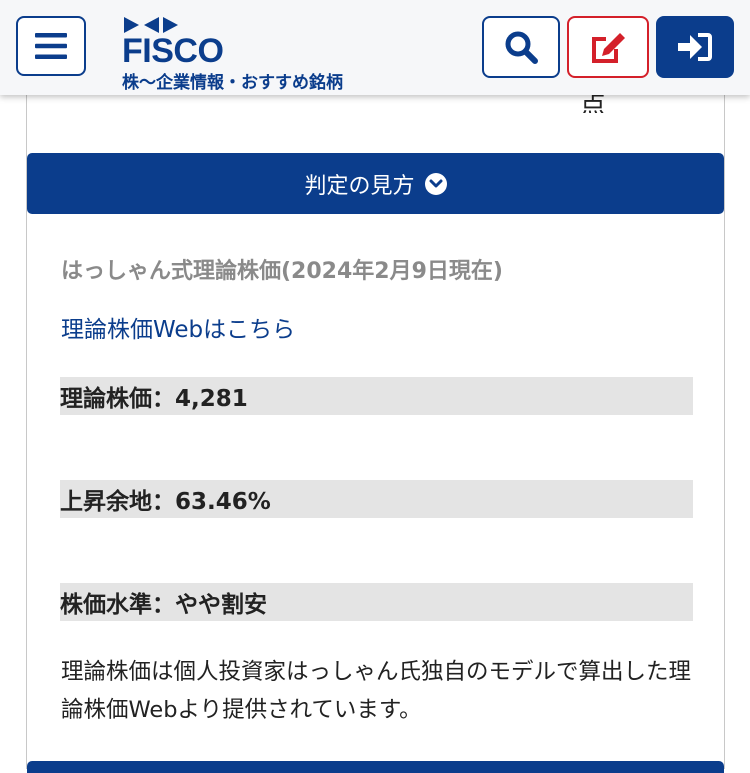 Image resolution: width=750 pixels, height=773 pixels. What do you see at coordinates (173, 51) in the screenshot?
I see `logo-wordmark: FISCO` at bounding box center [173, 51].